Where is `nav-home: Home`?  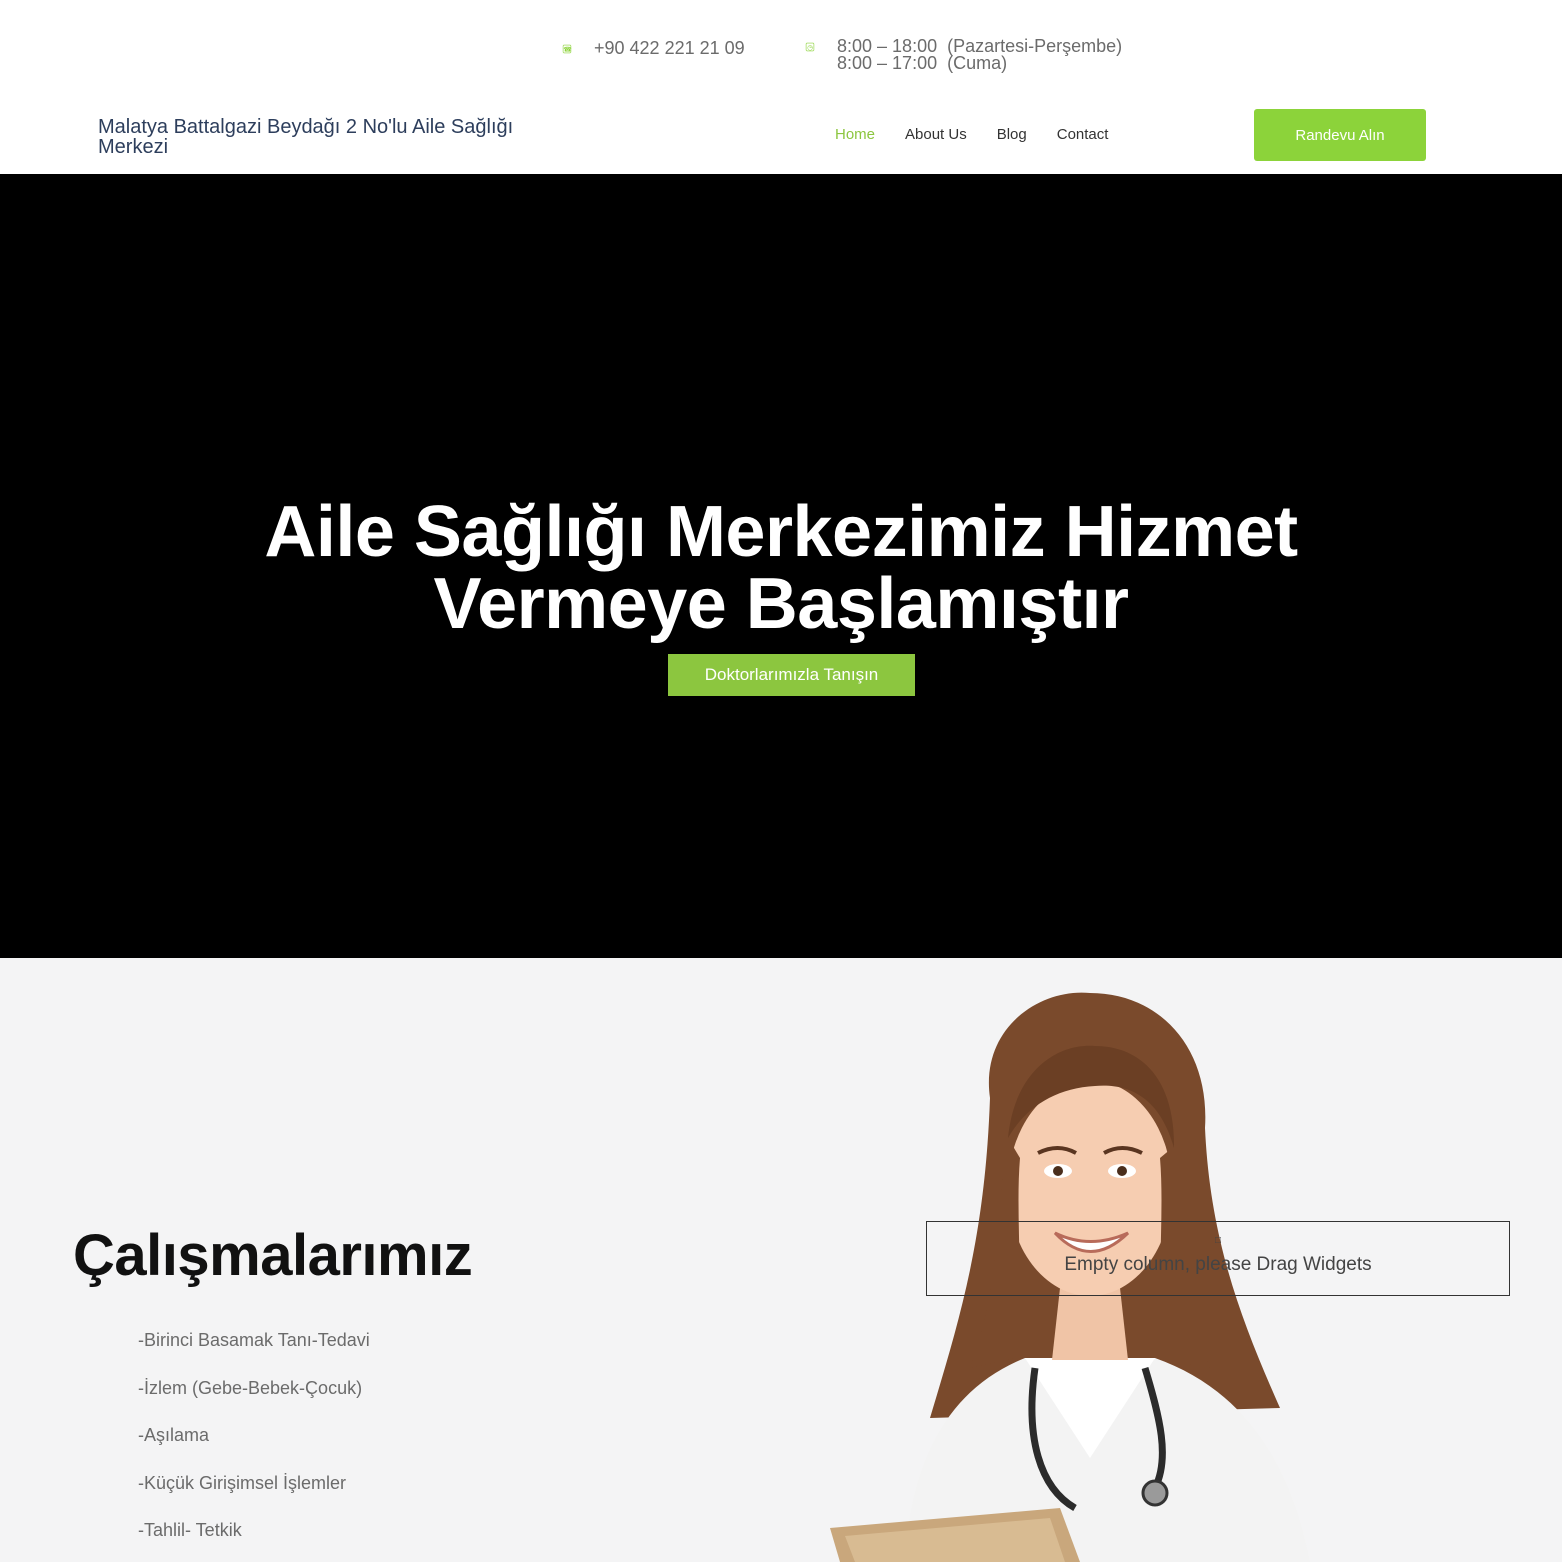
nav-home: Home is located at coordinates (855, 135).